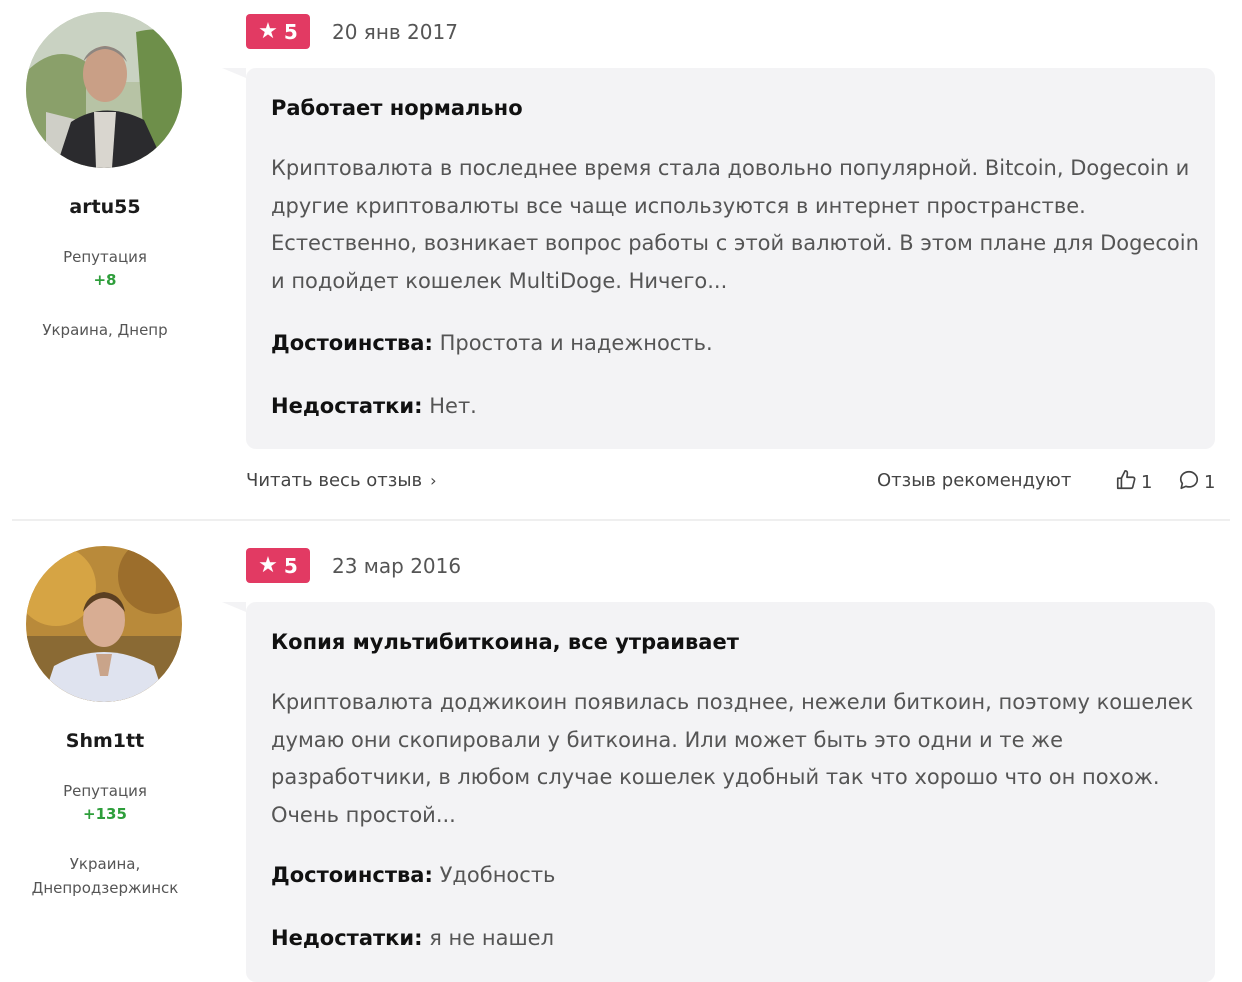 This screenshot has height=982, width=1242. I want to click on review-cons: Недостатки: Нет., so click(374, 406).